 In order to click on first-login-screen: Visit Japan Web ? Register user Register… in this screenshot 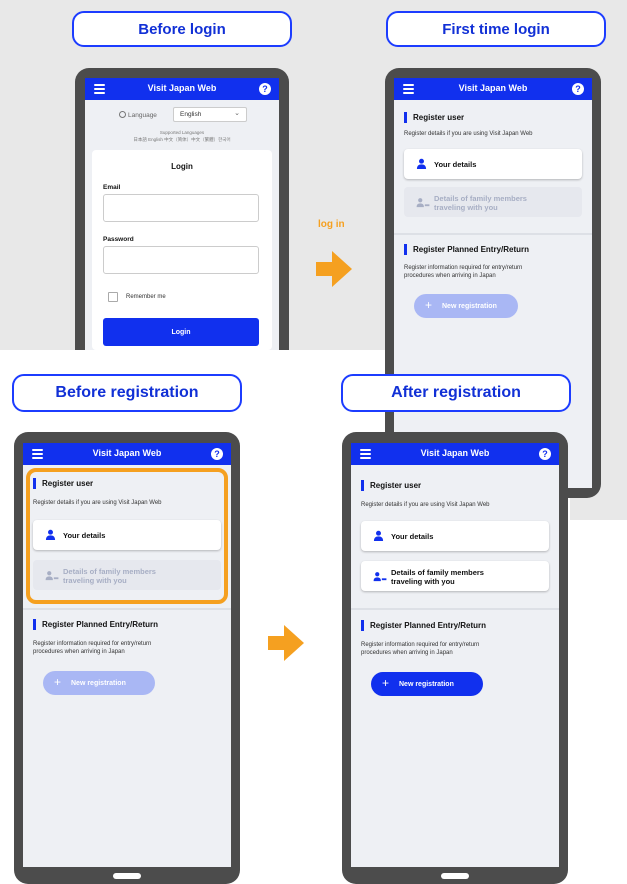, I will do `click(493, 283)`.